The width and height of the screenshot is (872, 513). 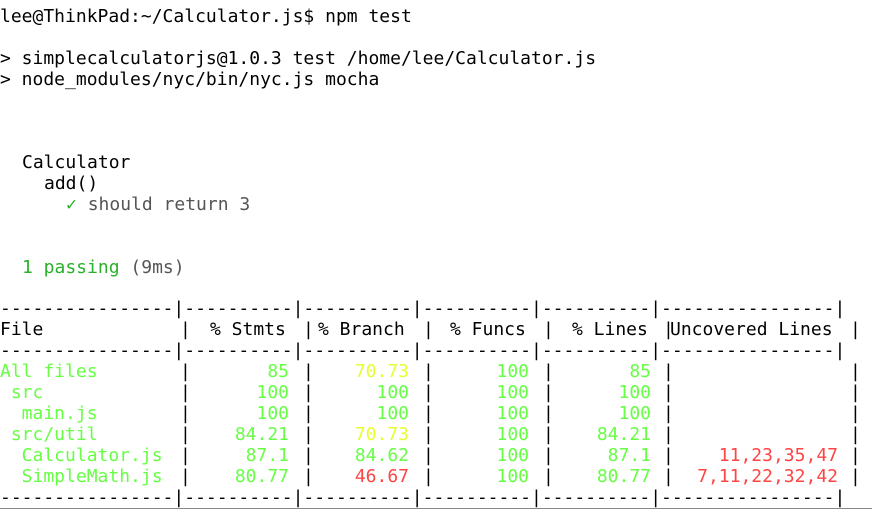 I want to click on column-header: File, so click(x=22, y=329).